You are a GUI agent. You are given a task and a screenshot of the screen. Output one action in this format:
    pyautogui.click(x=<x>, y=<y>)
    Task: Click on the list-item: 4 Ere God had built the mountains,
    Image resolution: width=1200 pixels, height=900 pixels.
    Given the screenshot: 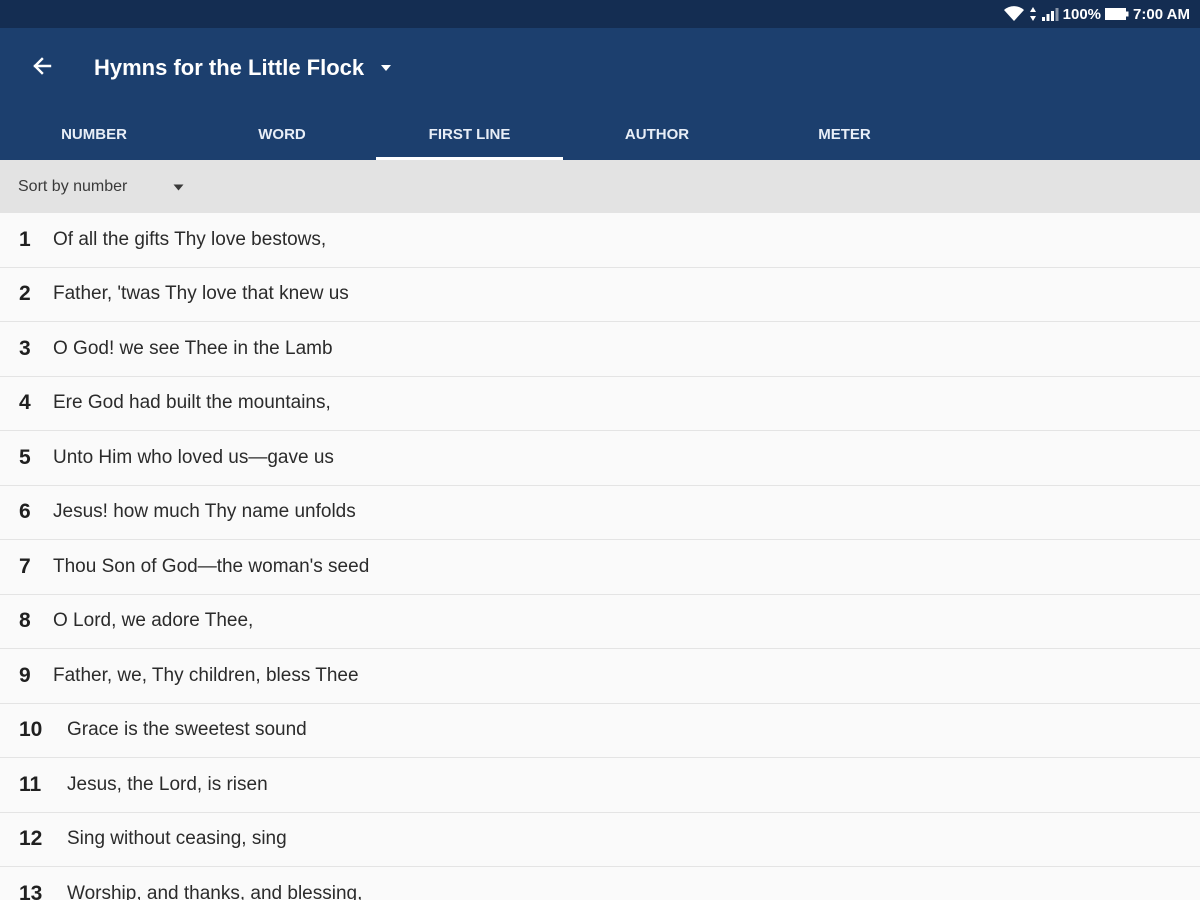 What is the action you would take?
    pyautogui.click(x=600, y=403)
    